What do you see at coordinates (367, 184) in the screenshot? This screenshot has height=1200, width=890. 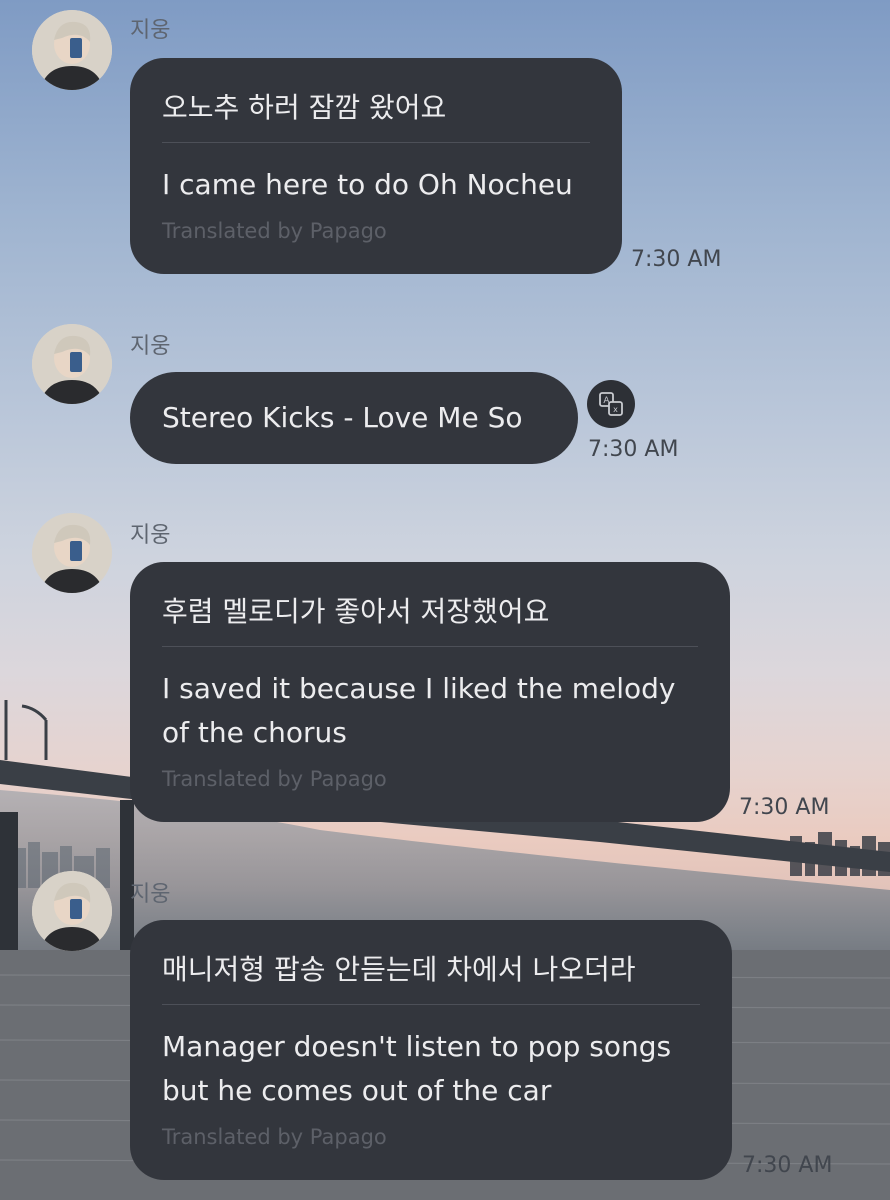 I see `translated-text: I came here to do Oh Nocheu` at bounding box center [367, 184].